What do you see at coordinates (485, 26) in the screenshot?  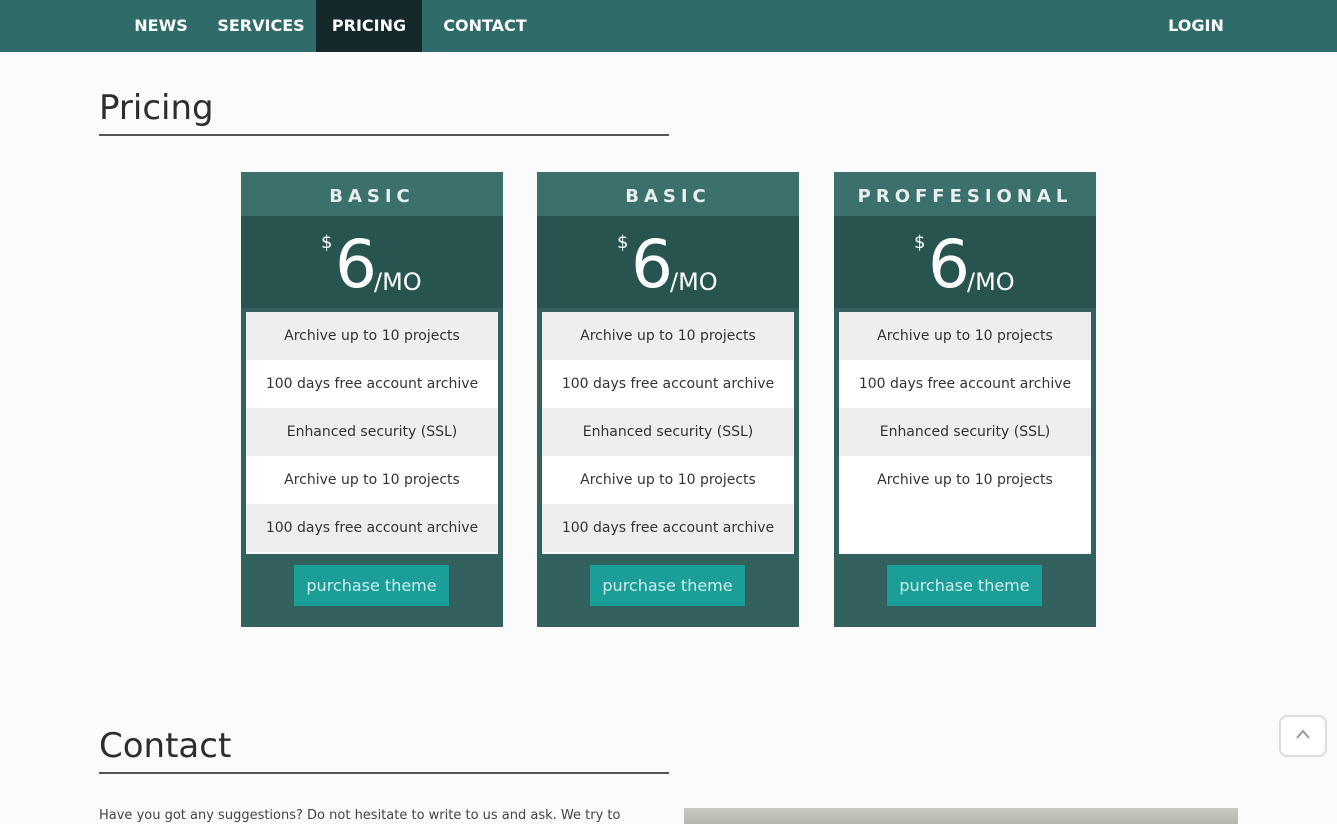 I see `nav-item-contact: CONTACT` at bounding box center [485, 26].